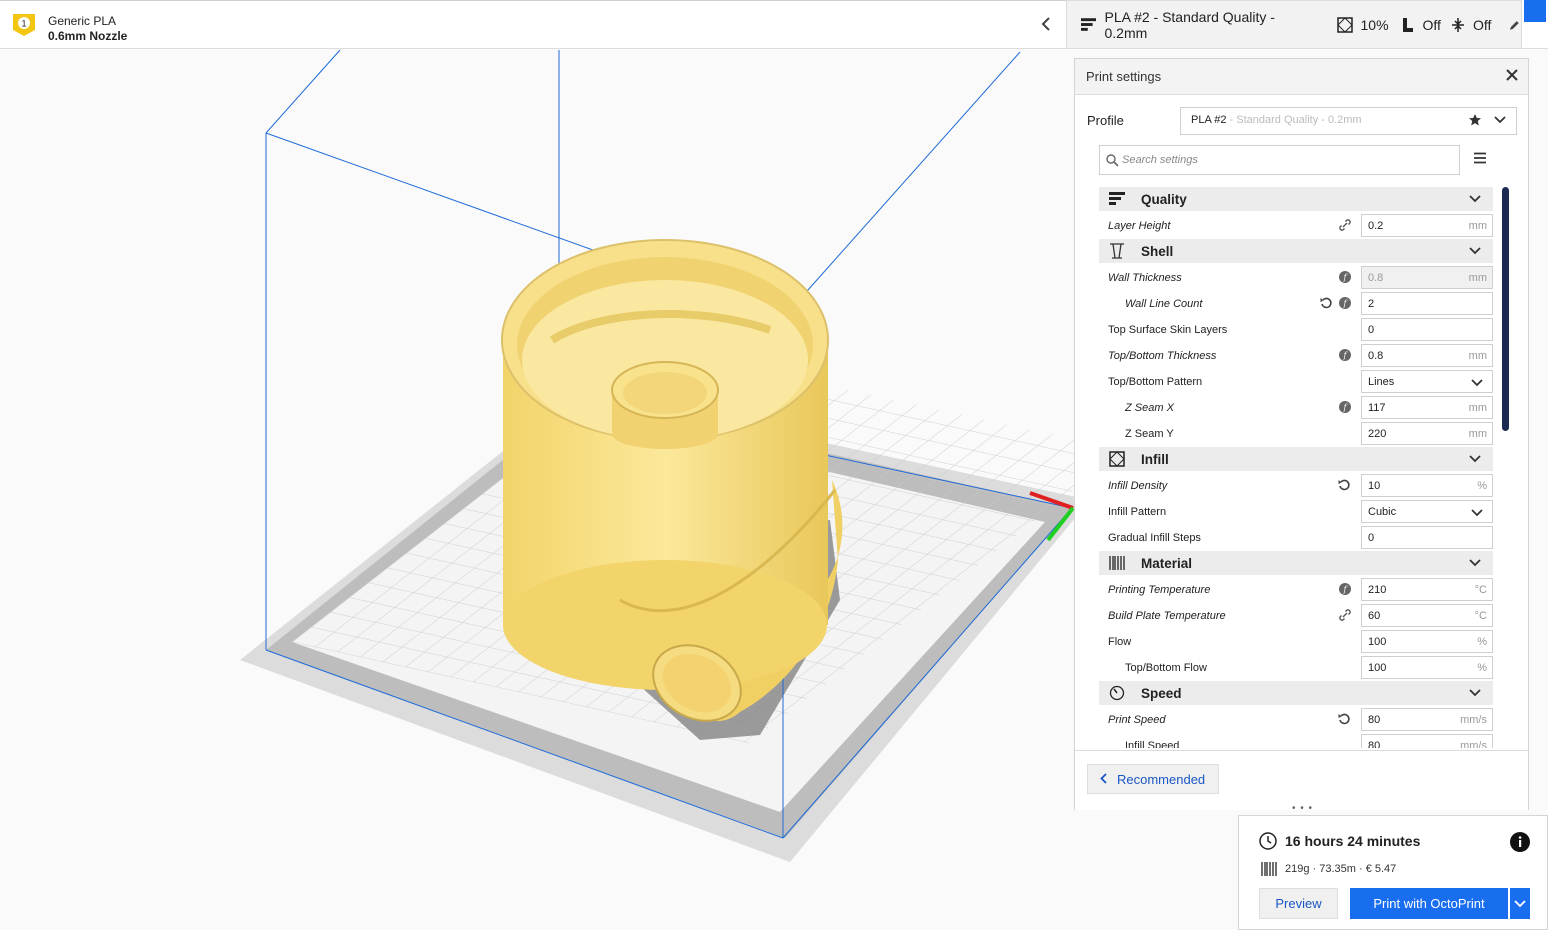 The width and height of the screenshot is (1548, 930). What do you see at coordinates (1117, 563) in the screenshot?
I see `material-icon` at bounding box center [1117, 563].